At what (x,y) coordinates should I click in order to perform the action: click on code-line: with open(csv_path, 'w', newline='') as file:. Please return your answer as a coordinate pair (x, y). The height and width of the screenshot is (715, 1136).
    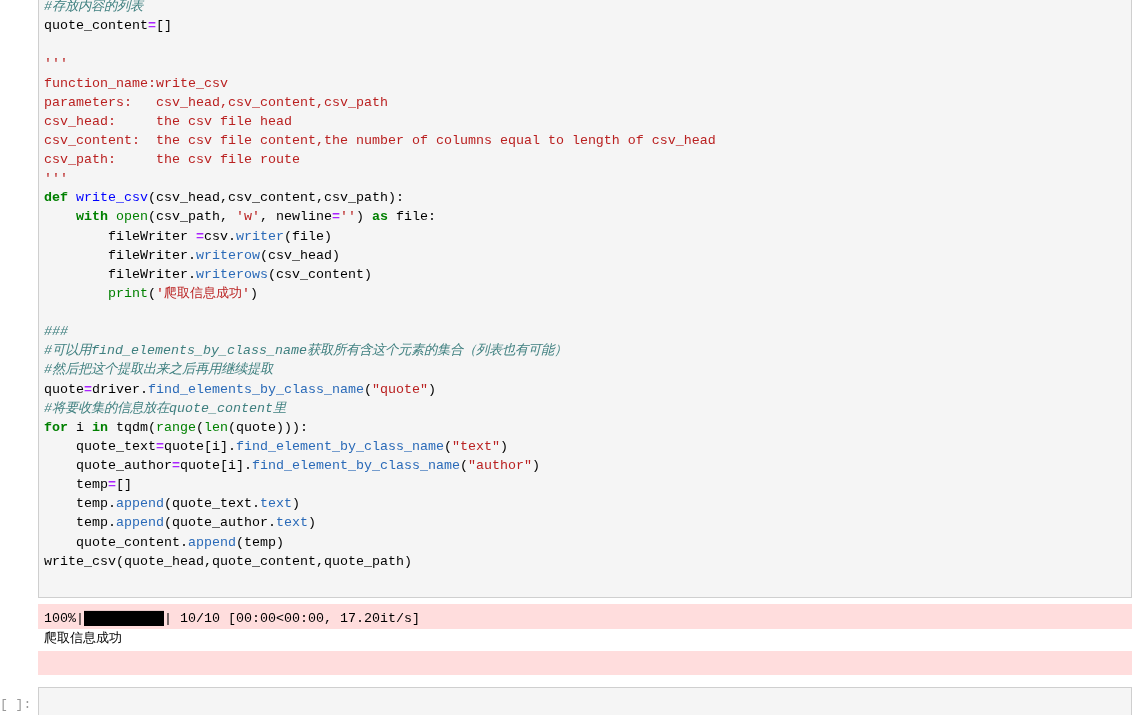
    Looking at the image, I should click on (255, 217).